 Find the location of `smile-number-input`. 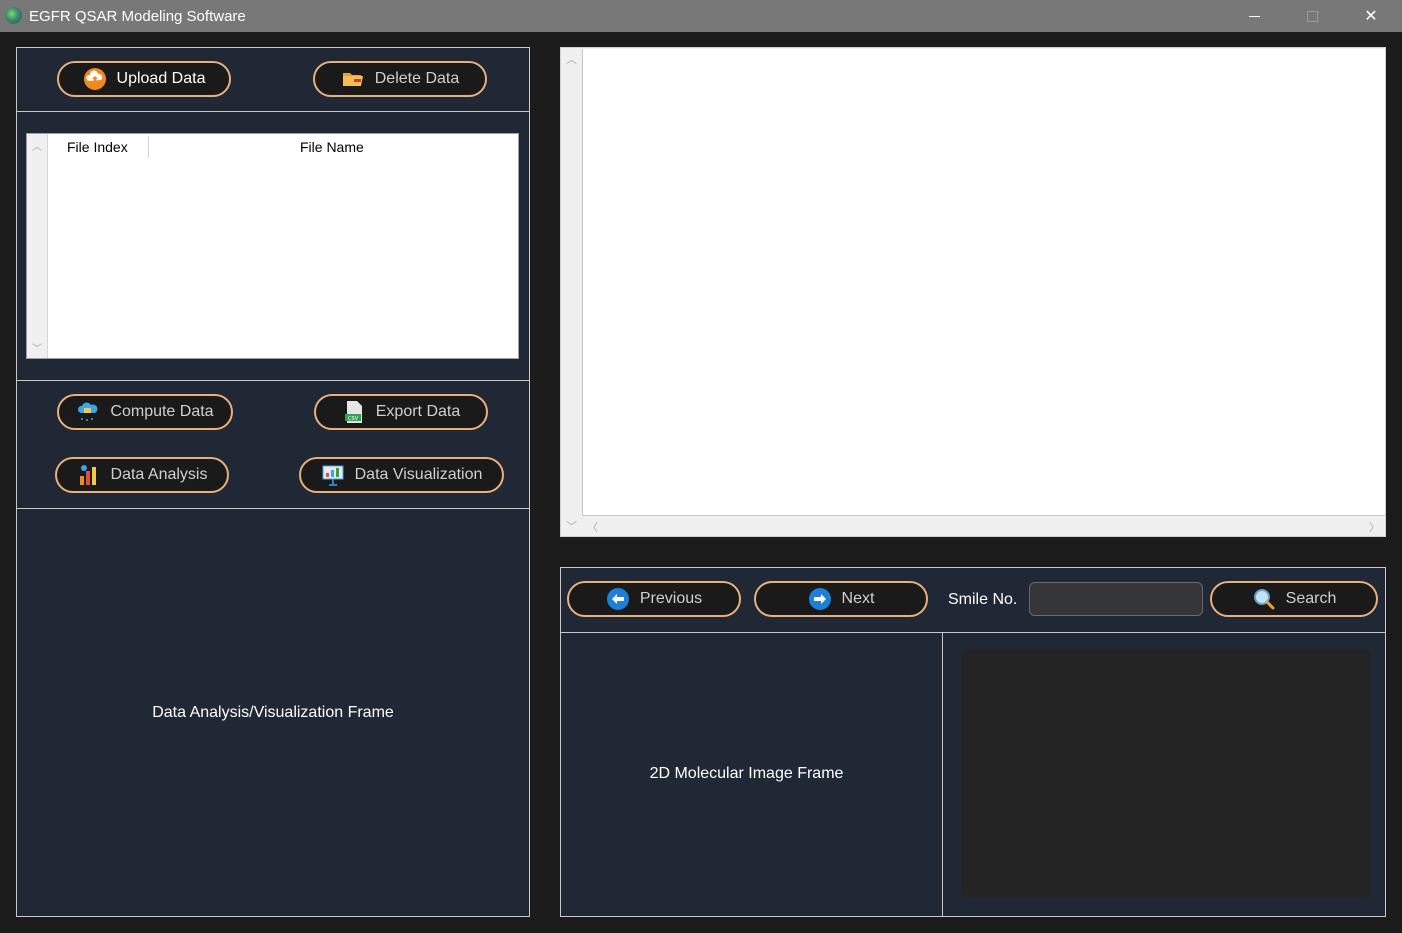

smile-number-input is located at coordinates (1116, 599).